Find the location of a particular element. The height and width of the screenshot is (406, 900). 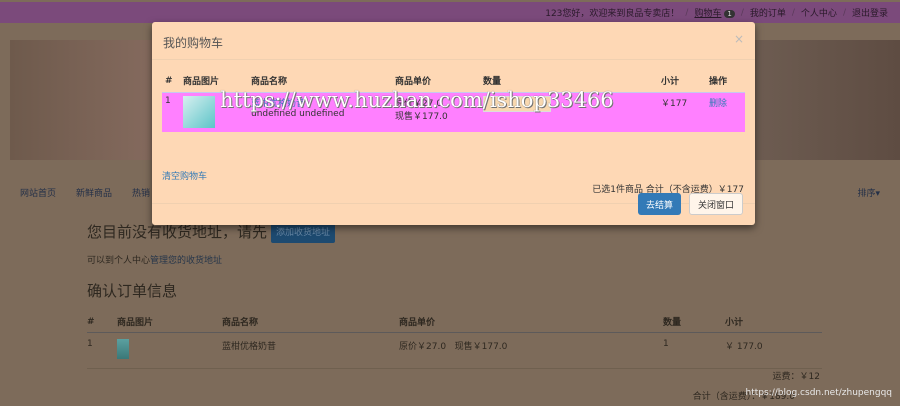

product-qty: 1 is located at coordinates (694, 350).